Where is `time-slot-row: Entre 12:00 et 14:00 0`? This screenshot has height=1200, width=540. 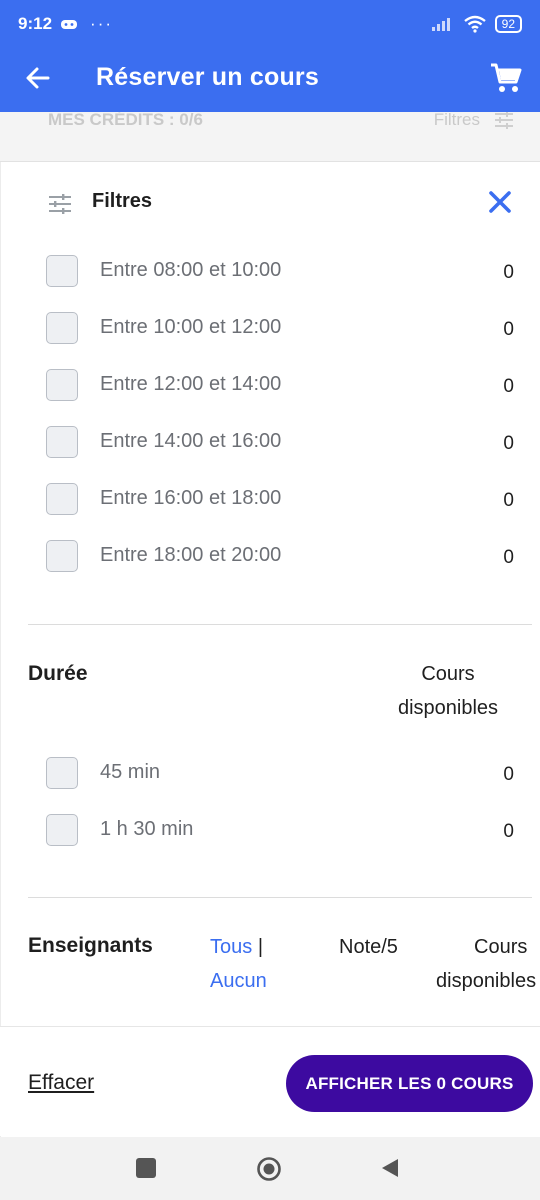 time-slot-row: Entre 12:00 et 14:00 0 is located at coordinates (270, 389).